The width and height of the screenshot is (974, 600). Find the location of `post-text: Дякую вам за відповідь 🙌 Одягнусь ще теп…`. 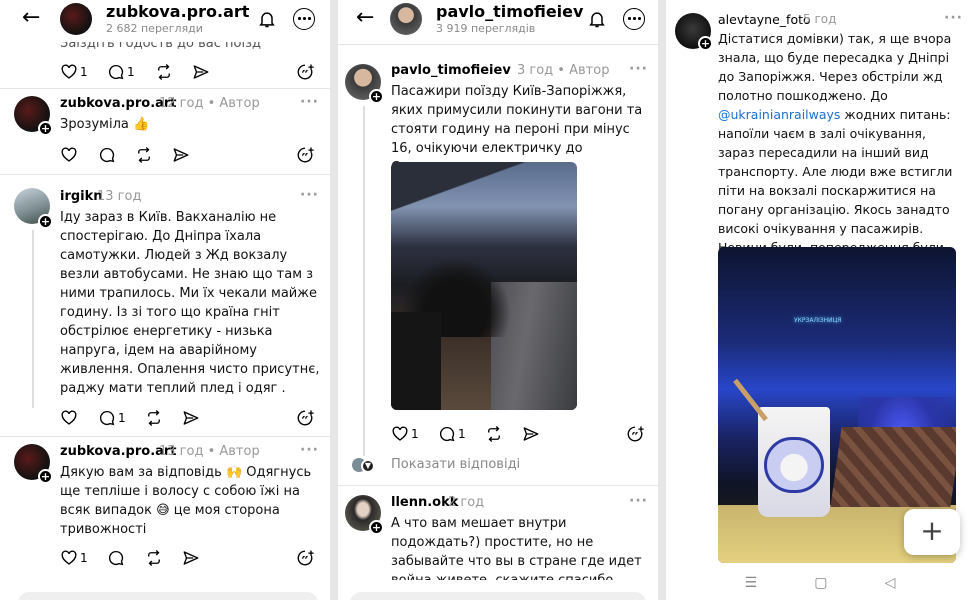

post-text: Дякую вам за відповідь 🙌 Одягнусь ще теп… is located at coordinates (186, 501).